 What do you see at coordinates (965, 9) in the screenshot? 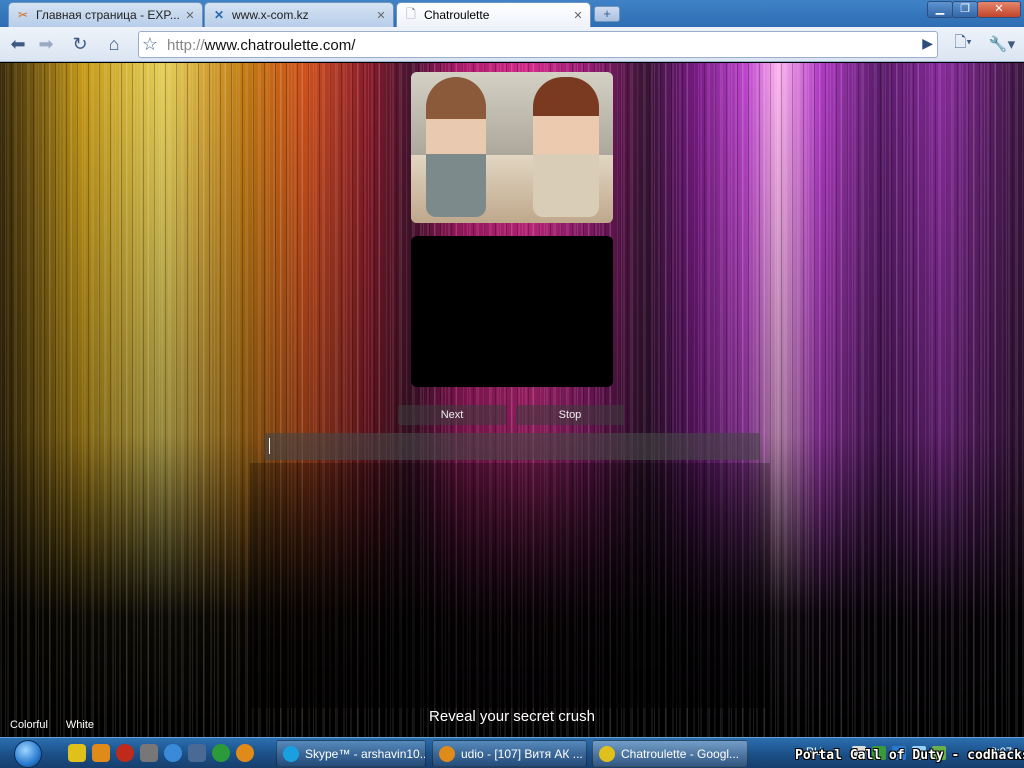
I see `maximize-button: ❐` at bounding box center [965, 9].